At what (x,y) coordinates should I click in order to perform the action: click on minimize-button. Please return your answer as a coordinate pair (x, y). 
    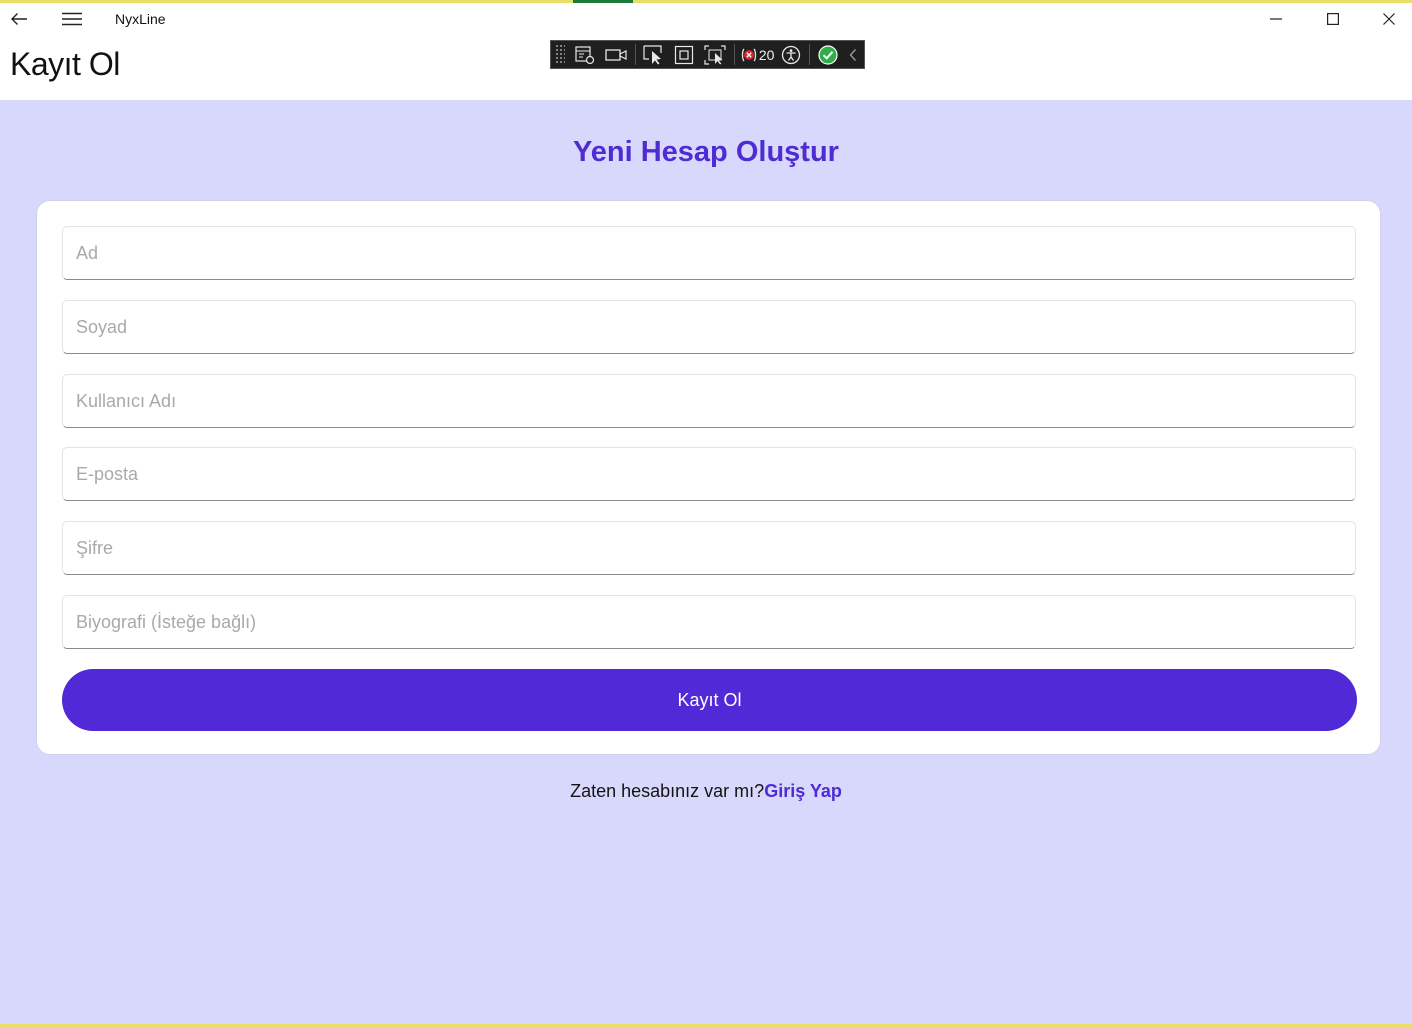
    Looking at the image, I should click on (1276, 19).